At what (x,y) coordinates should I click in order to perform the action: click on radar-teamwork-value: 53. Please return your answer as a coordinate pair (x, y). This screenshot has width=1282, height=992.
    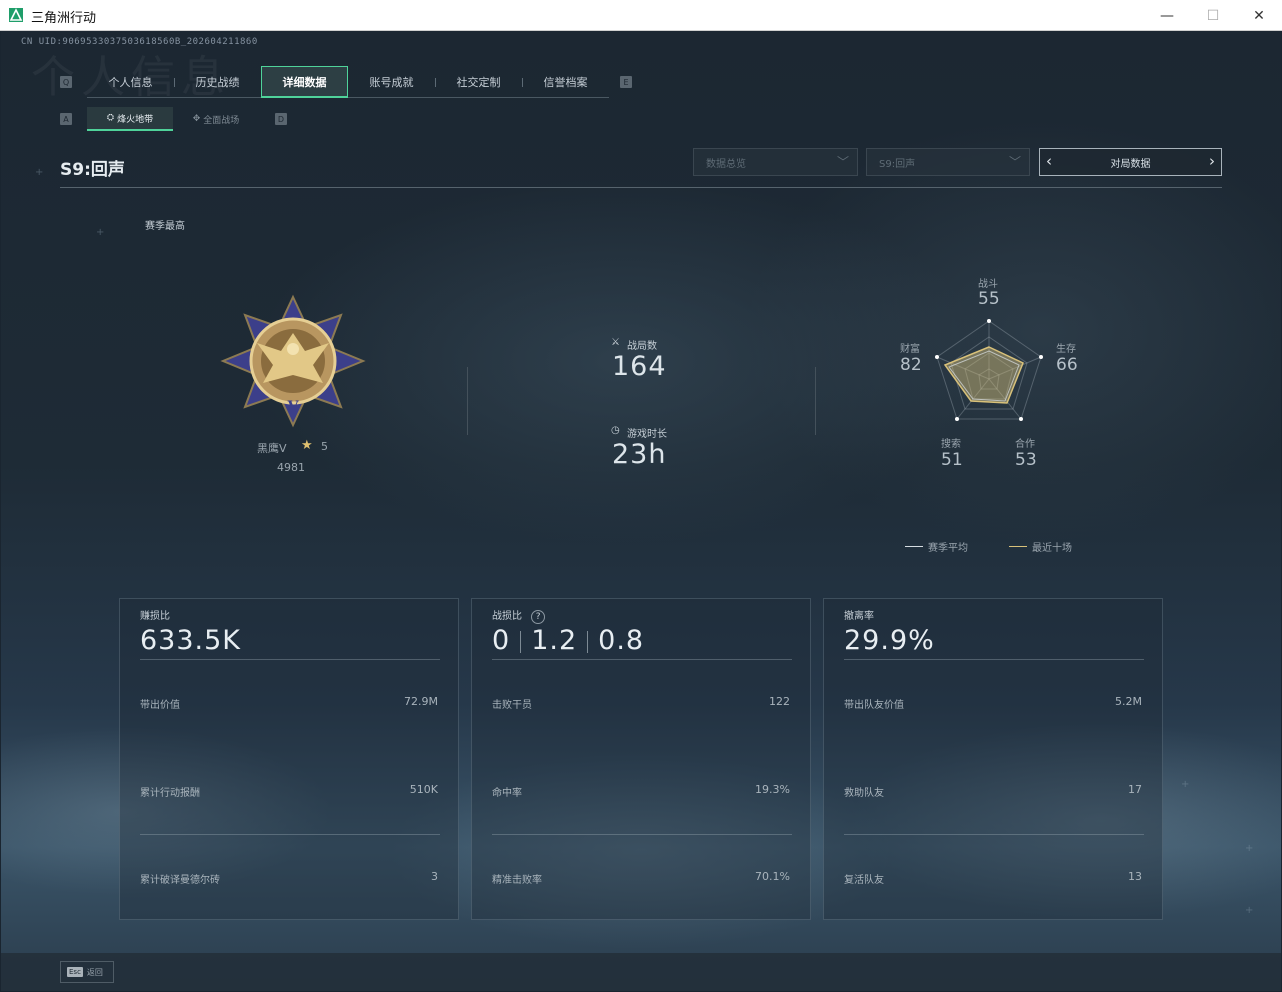
    Looking at the image, I should click on (1026, 460).